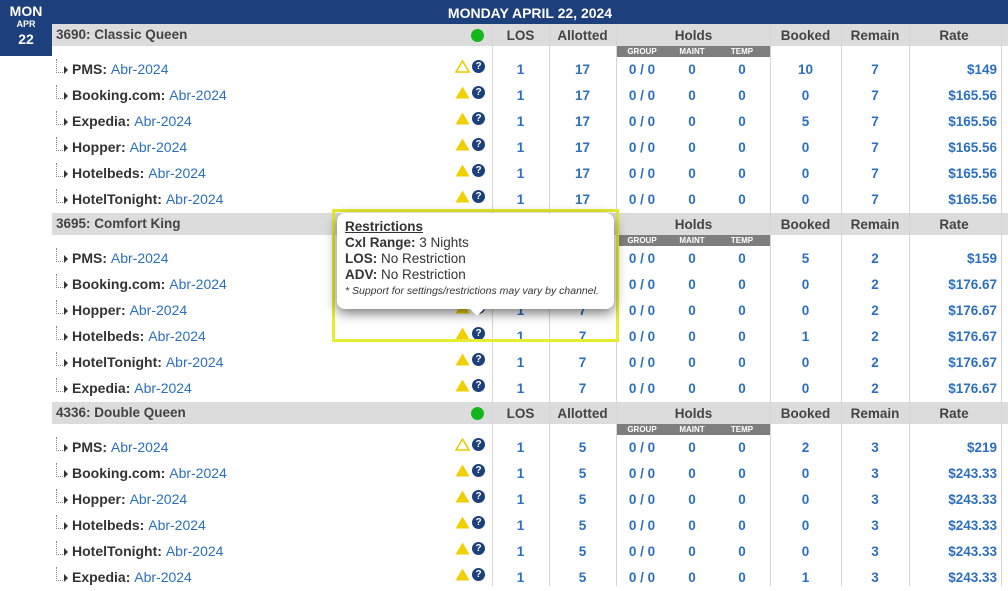 This screenshot has width=1008, height=591. What do you see at coordinates (462, 444) in the screenshot?
I see `warning-outline-icon` at bounding box center [462, 444].